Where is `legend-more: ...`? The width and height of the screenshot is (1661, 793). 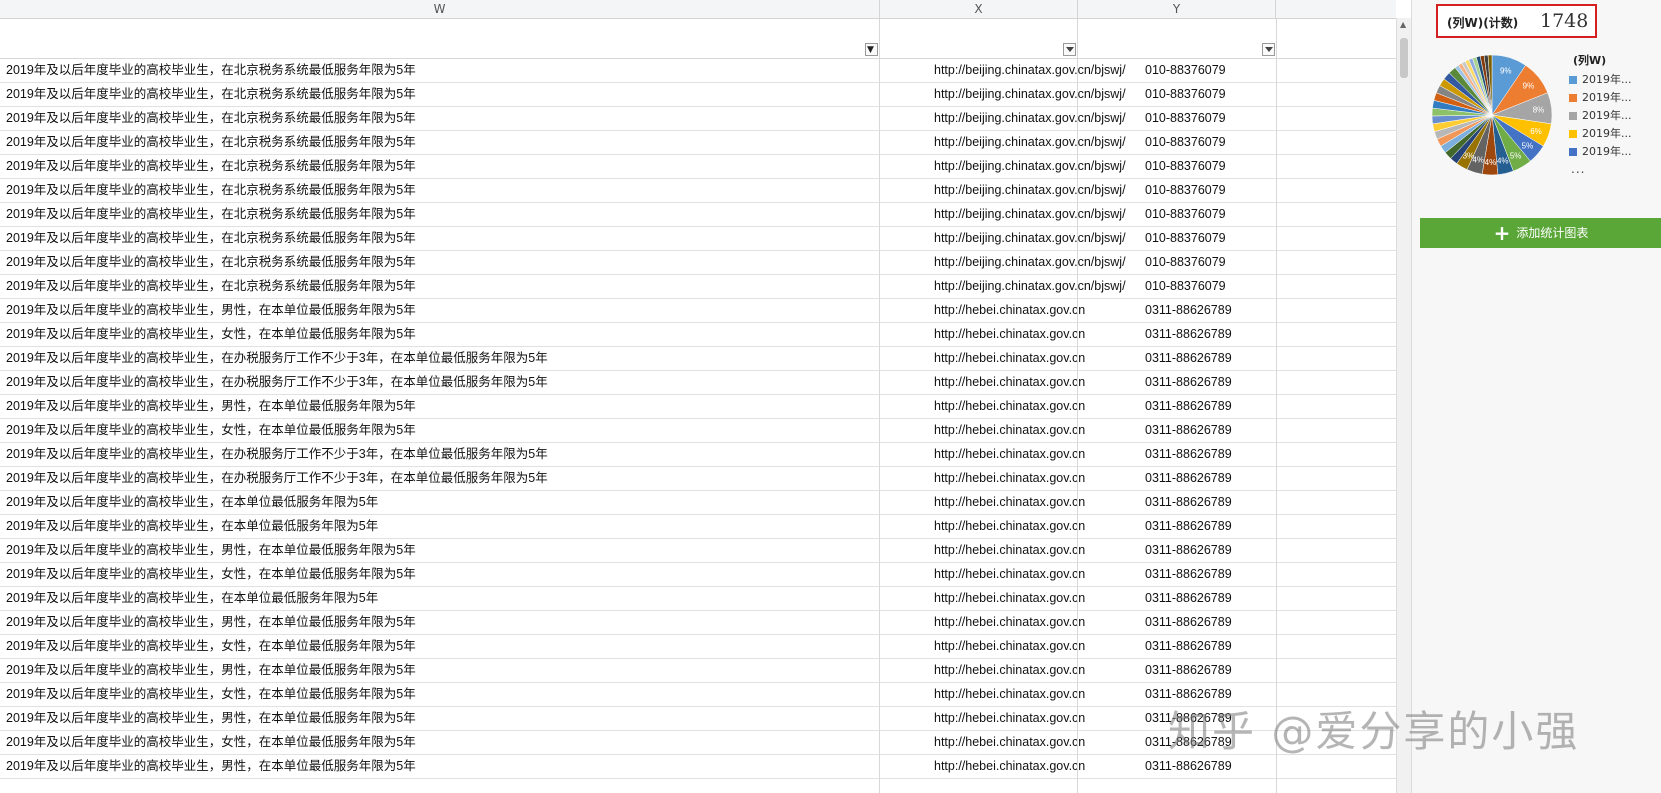
legend-more: ... is located at coordinates (1616, 169).